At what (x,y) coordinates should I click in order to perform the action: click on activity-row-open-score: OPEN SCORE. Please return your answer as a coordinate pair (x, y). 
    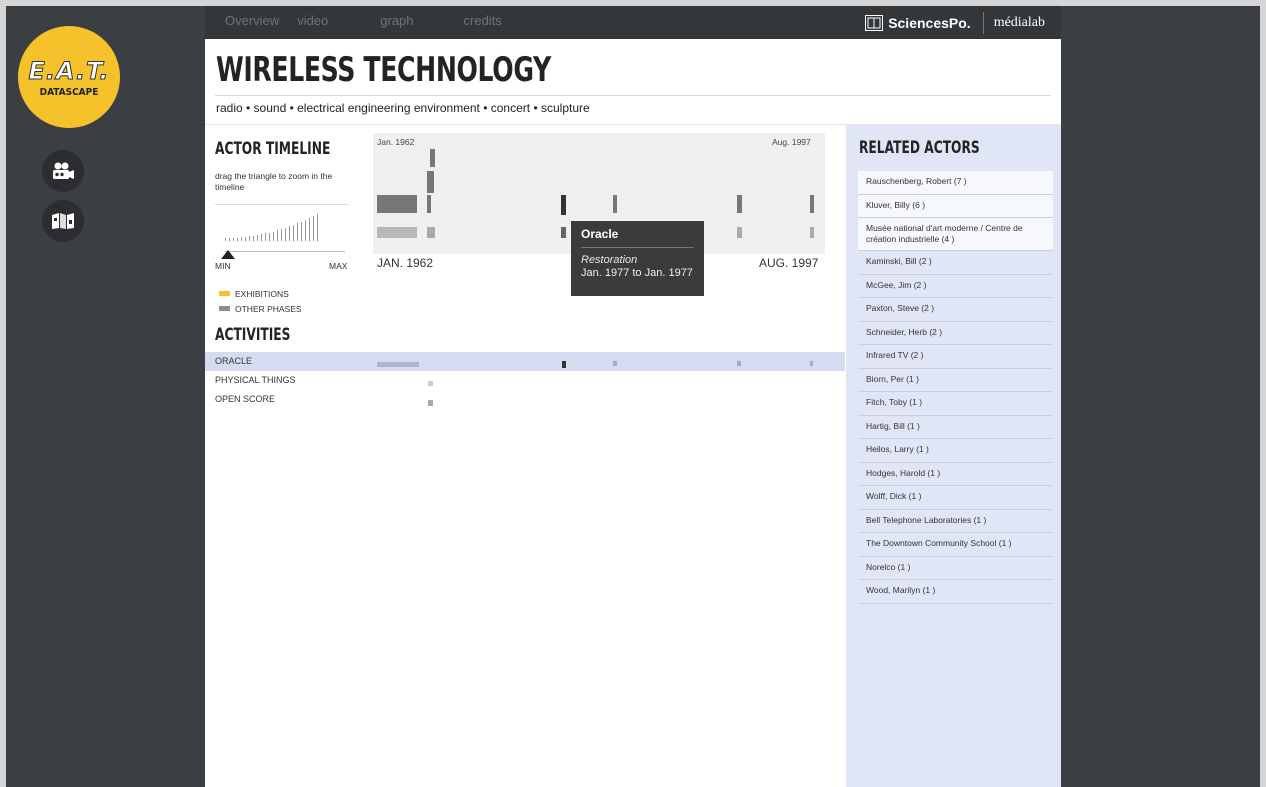
    Looking at the image, I should click on (525, 399).